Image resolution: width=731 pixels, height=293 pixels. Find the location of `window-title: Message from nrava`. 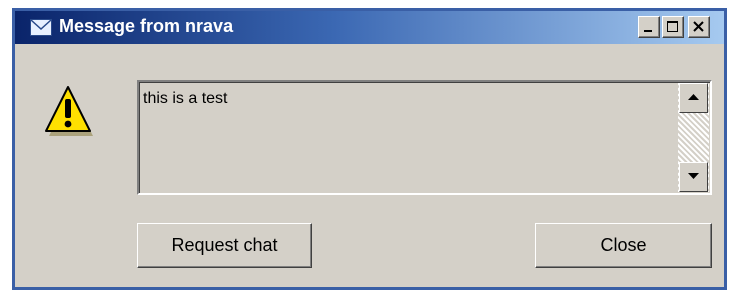

window-title: Message from nrava is located at coordinates (146, 26).